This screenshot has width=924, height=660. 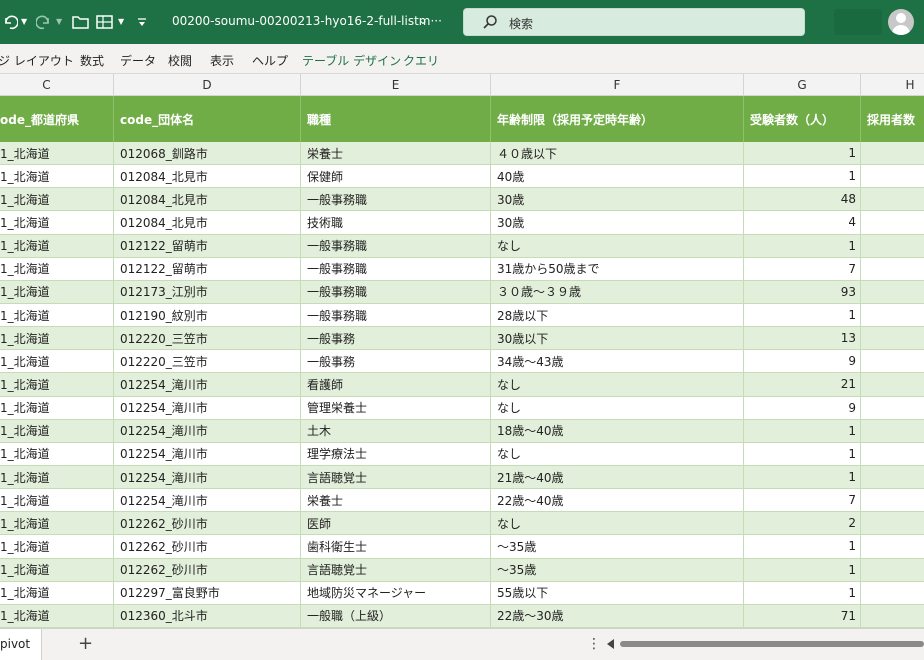 What do you see at coordinates (396, 177) in the screenshot?
I see `table-cell: 保健師` at bounding box center [396, 177].